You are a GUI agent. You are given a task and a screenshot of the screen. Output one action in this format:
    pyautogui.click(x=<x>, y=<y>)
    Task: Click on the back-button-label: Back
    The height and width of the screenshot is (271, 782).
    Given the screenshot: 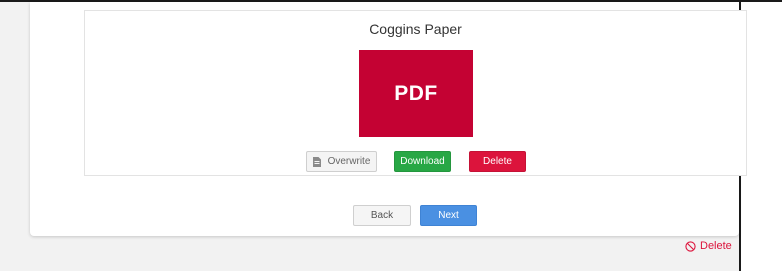 What is the action you would take?
    pyautogui.click(x=382, y=215)
    